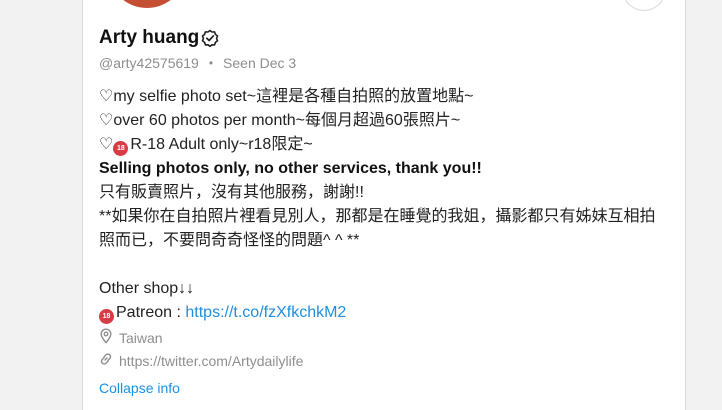 This screenshot has height=410, width=722. Describe the element at coordinates (286, 96) in the screenshot. I see `bio-line-1: ♡my selfie photo set~這裡是各種自拍照的放置地點~` at that location.